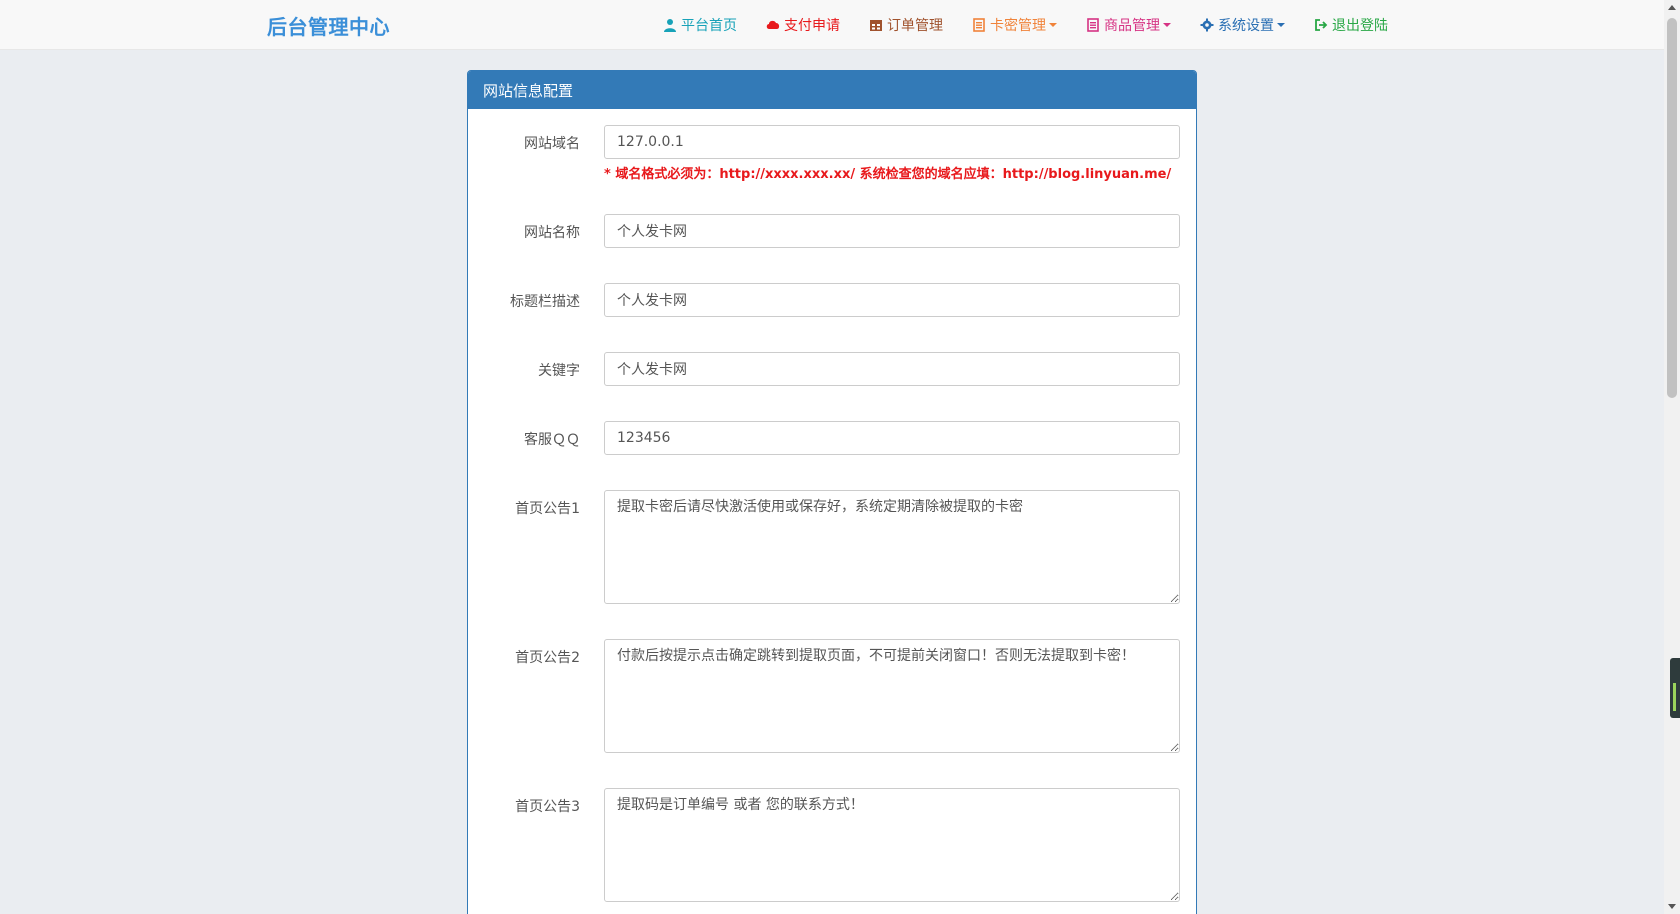 The height and width of the screenshot is (914, 1680). I want to click on nav-item-label: 卡密管理, so click(1018, 26).